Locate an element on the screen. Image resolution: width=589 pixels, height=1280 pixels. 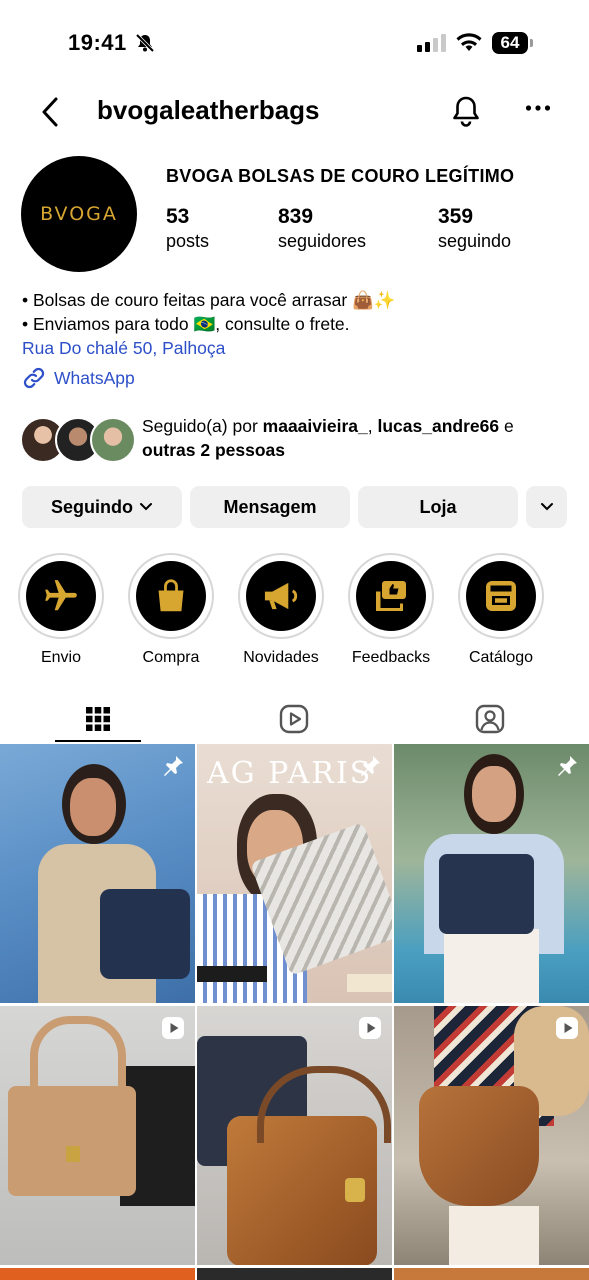
whatsapp-link: WhatsApp is located at coordinates (78, 378).